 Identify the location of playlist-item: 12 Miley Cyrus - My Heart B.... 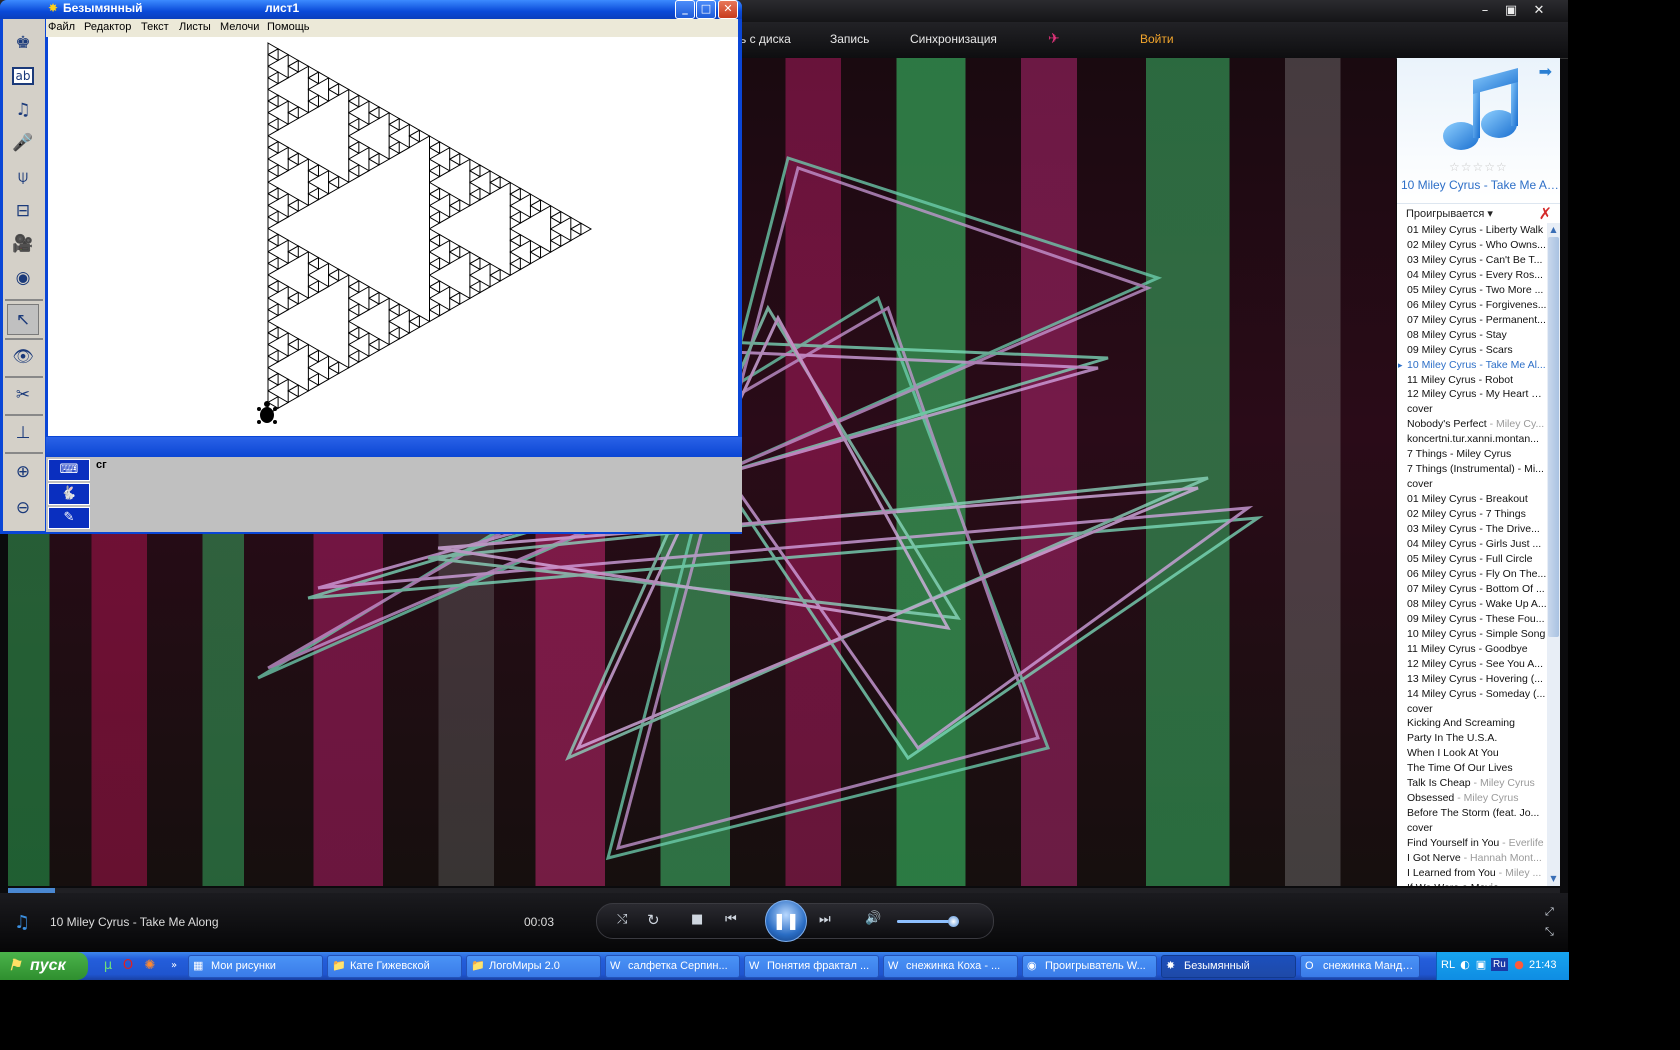
(1472, 394).